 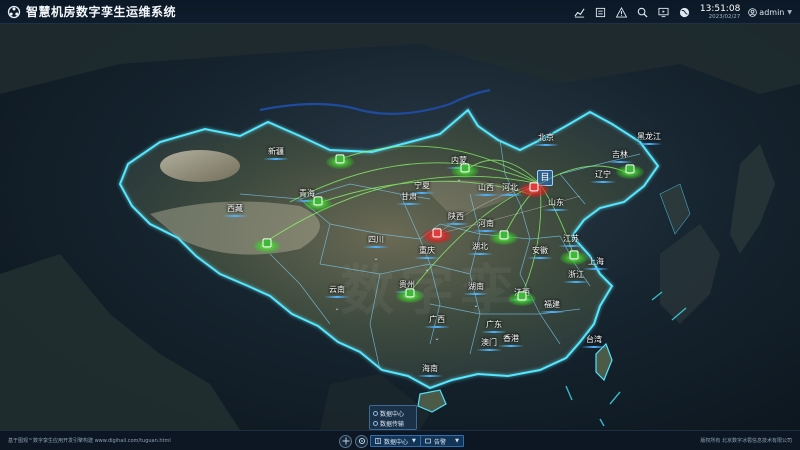 I want to click on move-button, so click(x=345, y=441).